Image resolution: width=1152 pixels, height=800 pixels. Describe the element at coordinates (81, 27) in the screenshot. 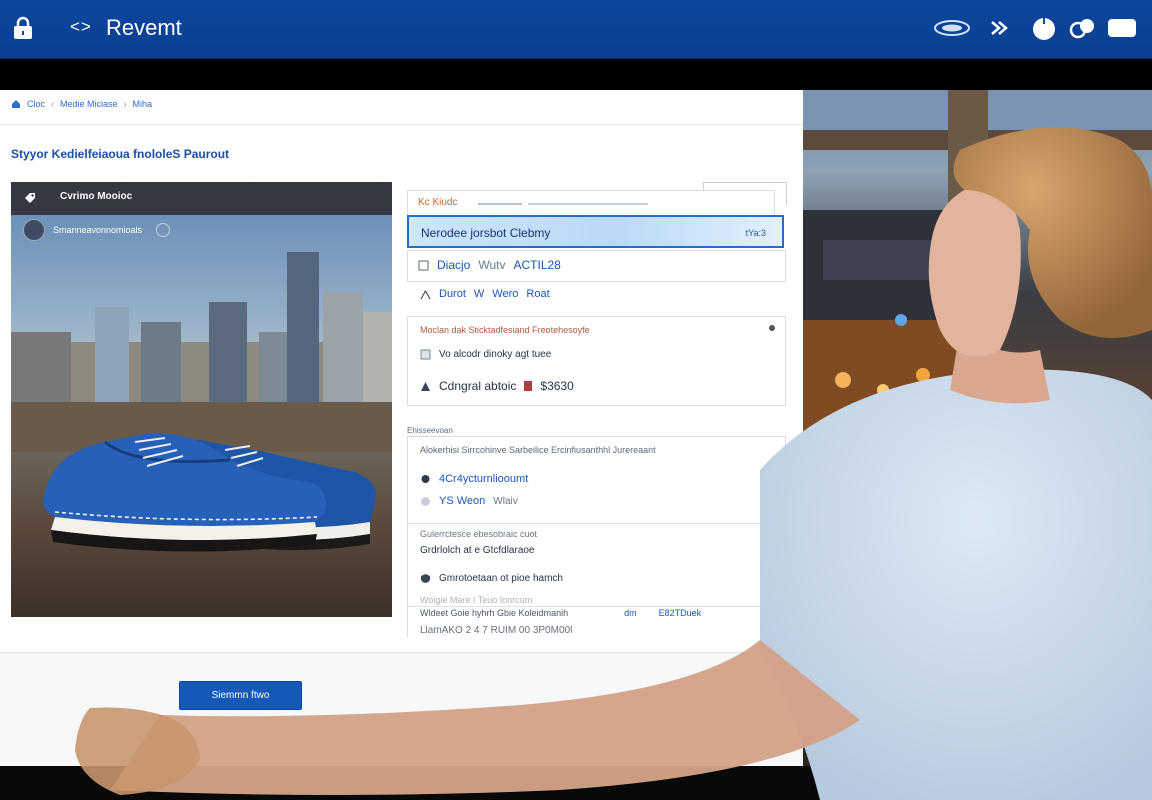

I see `nav-arrows: <>` at that location.